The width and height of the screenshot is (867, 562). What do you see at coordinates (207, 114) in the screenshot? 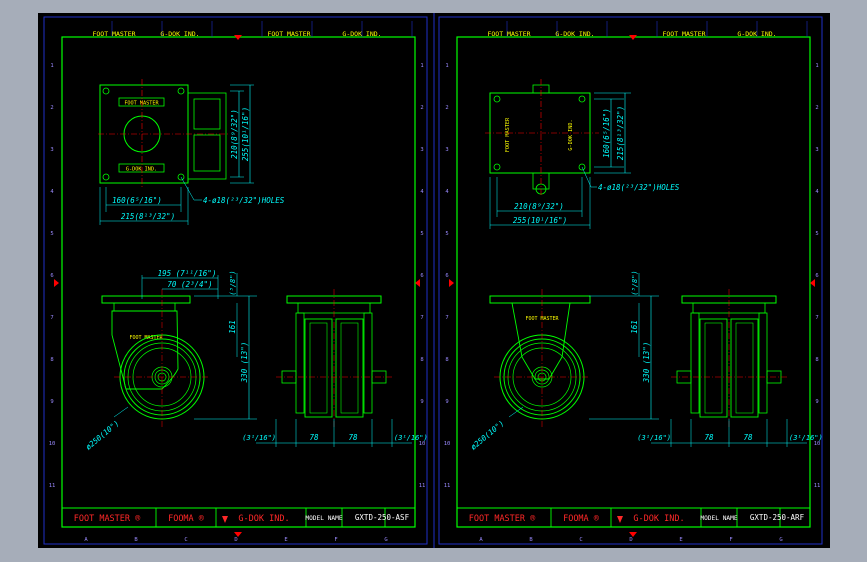
I see `wheel-housing-upper` at bounding box center [207, 114].